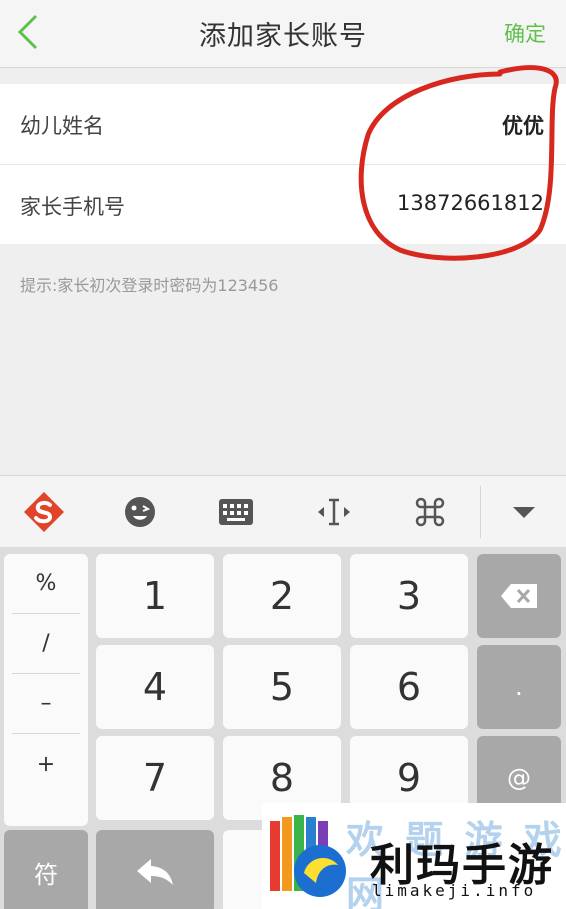 Image resolution: width=566 pixels, height=909 pixels. I want to click on backspace-key, so click(519, 596).